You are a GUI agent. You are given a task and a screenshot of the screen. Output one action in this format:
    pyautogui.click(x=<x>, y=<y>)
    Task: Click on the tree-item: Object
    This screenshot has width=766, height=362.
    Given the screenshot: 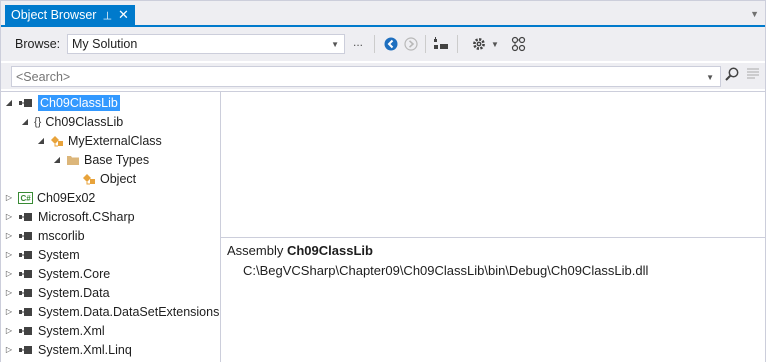 What is the action you would take?
    pyautogui.click(x=109, y=178)
    